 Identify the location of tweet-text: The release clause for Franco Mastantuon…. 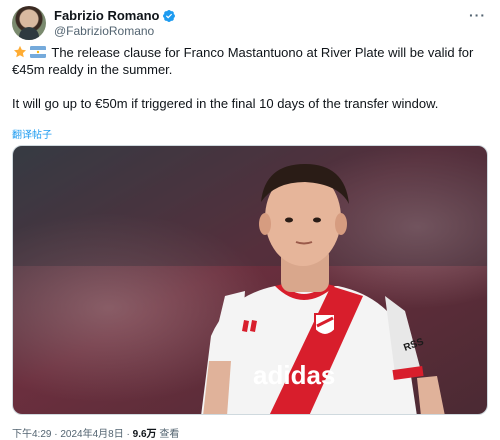
(250, 78).